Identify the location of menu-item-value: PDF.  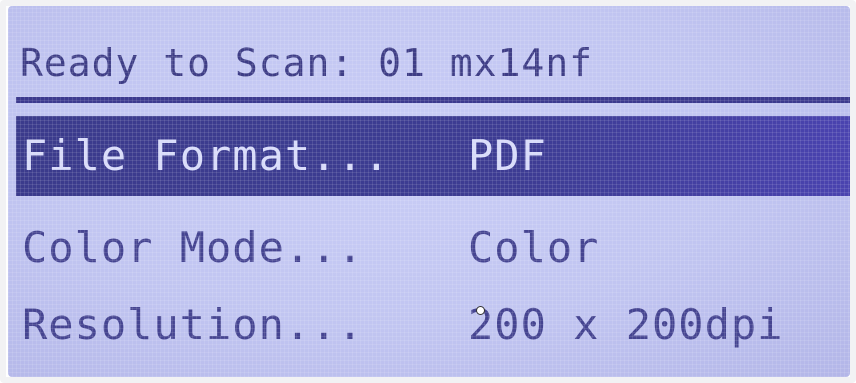
(507, 155).